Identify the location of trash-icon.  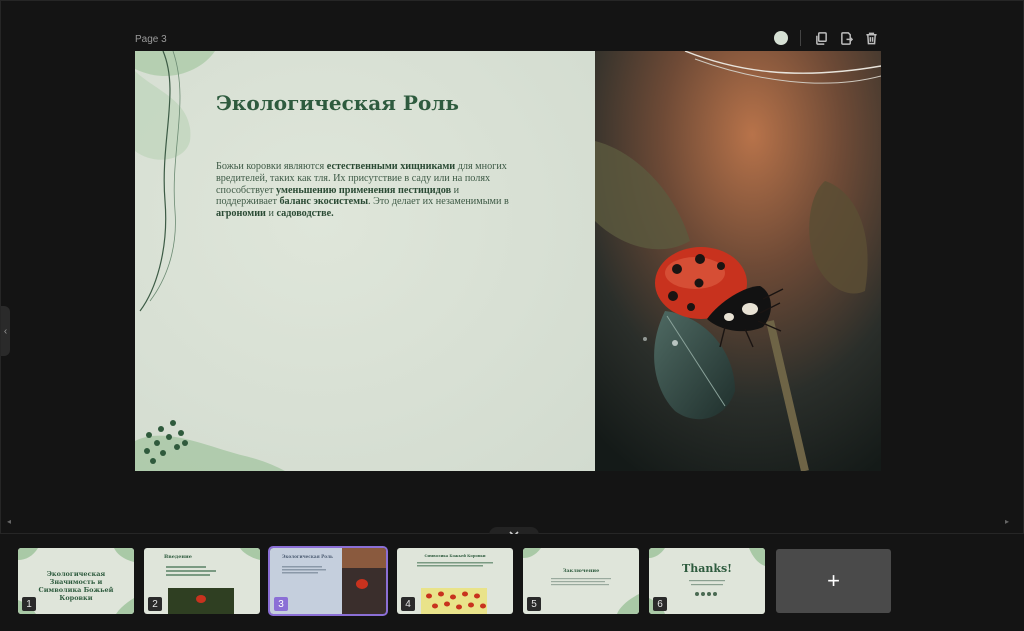
(871, 38).